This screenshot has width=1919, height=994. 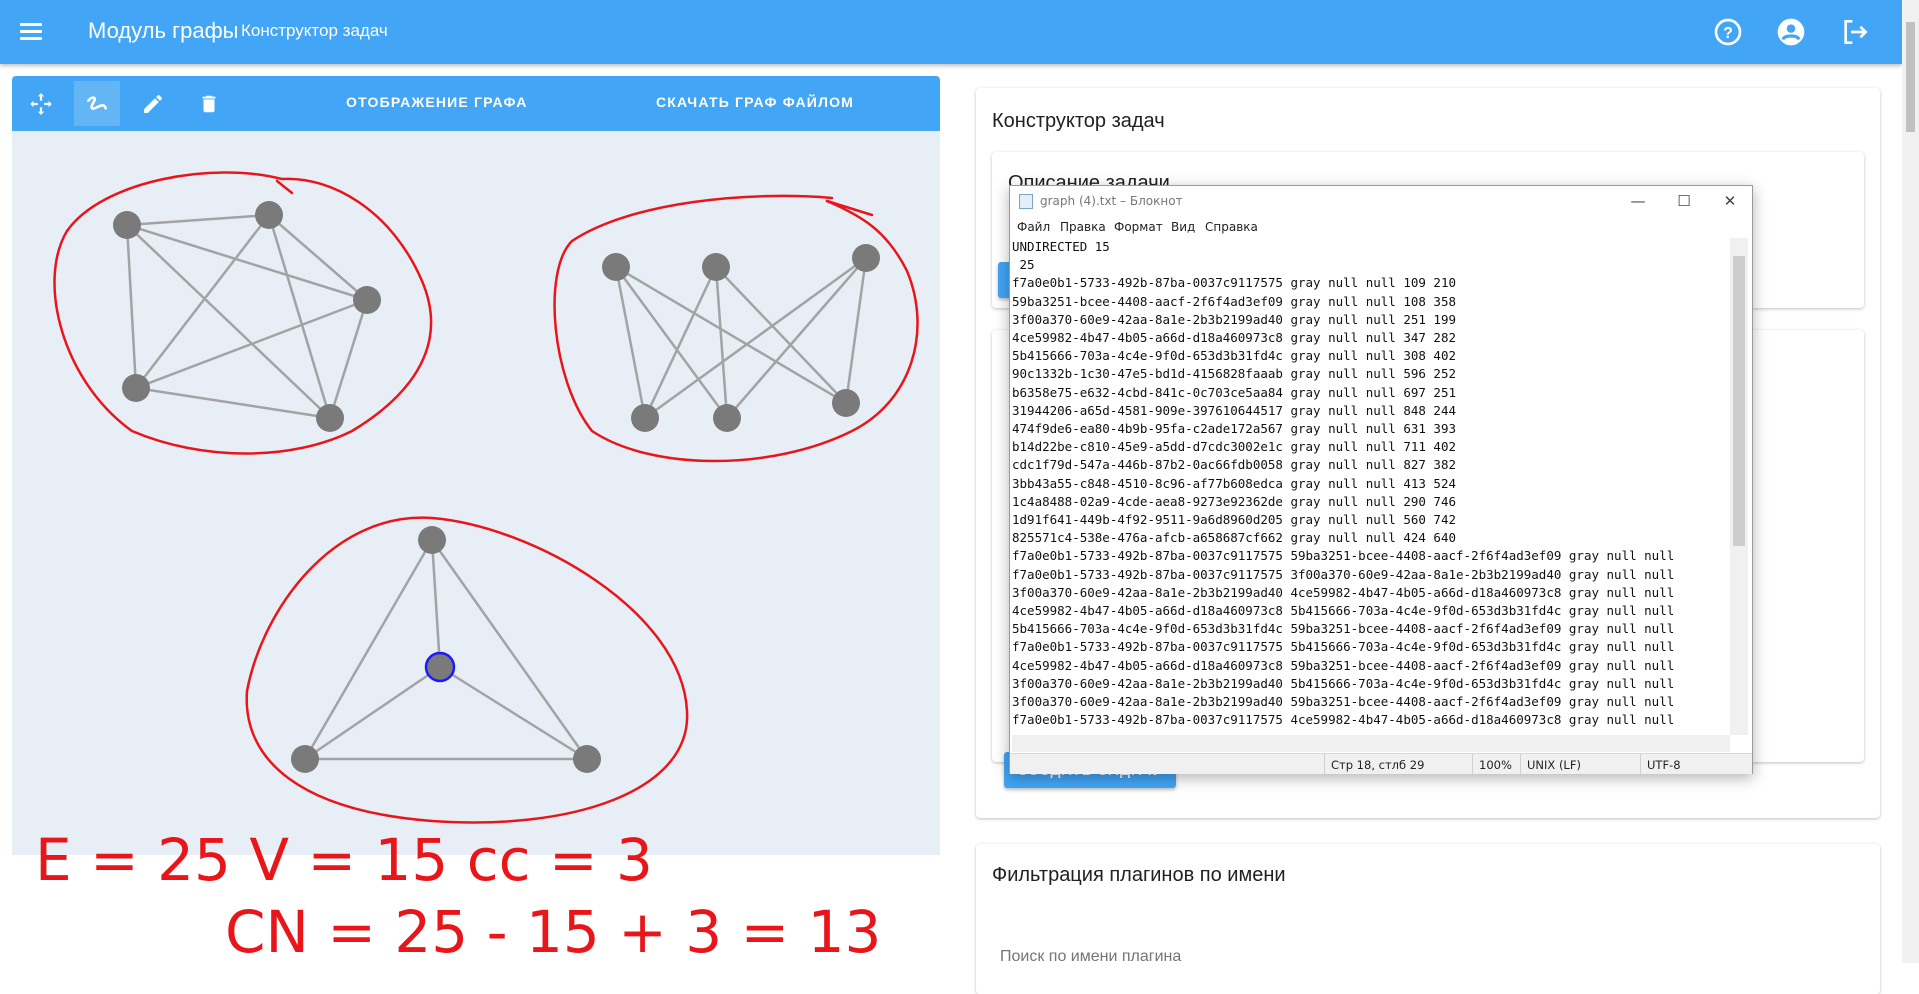 What do you see at coordinates (314, 30) in the screenshot?
I see `page-subtitle: Конструктор задач` at bounding box center [314, 30].